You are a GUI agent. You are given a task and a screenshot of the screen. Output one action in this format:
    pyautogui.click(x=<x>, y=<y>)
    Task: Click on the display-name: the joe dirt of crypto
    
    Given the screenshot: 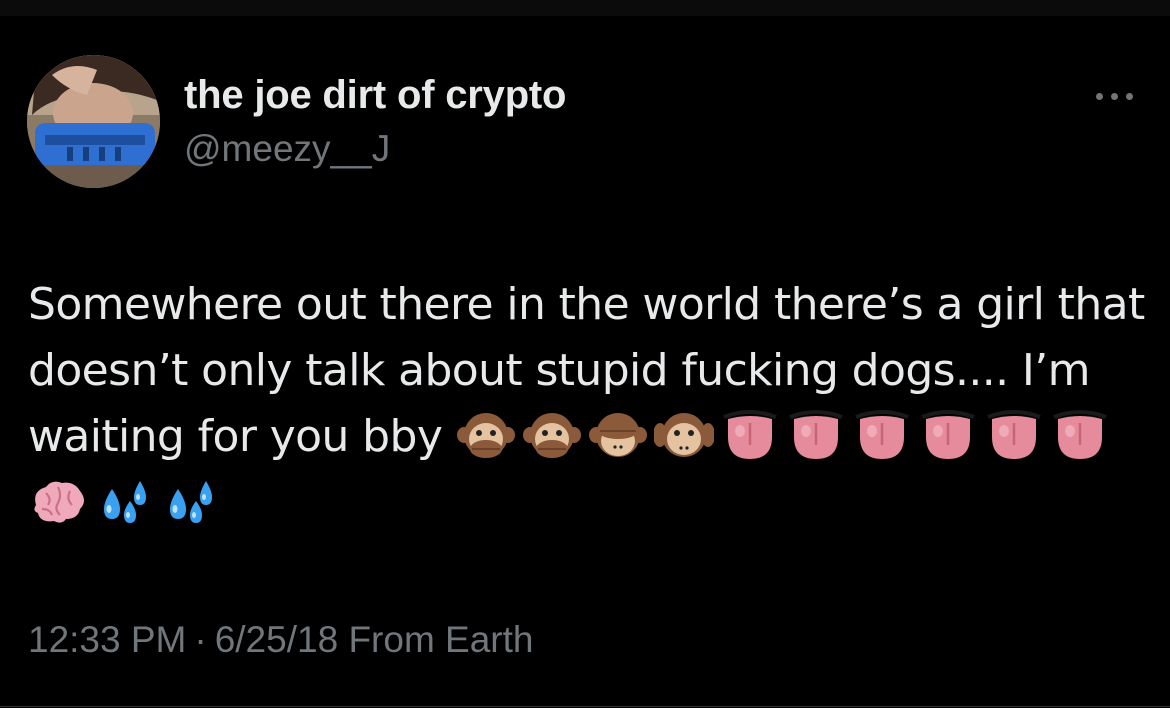 What is the action you would take?
    pyautogui.click(x=375, y=95)
    